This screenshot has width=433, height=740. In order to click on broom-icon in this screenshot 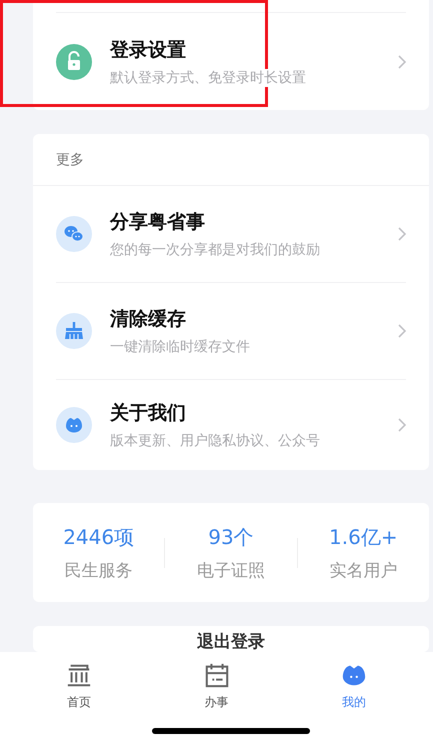, I will do `click(74, 331)`.